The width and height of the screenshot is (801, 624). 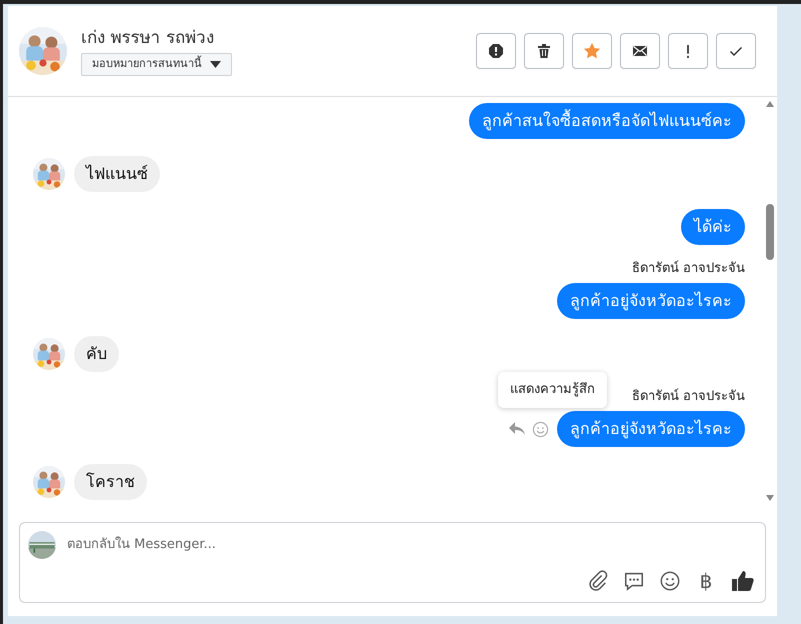 I want to click on important-button, so click(x=688, y=51).